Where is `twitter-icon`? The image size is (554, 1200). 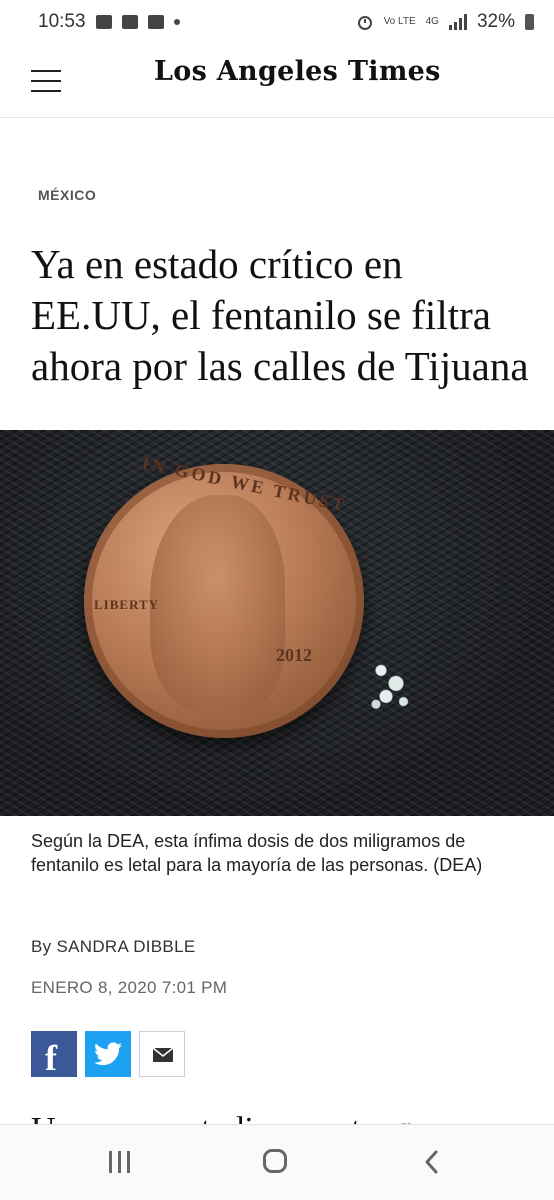 twitter-icon is located at coordinates (108, 1054).